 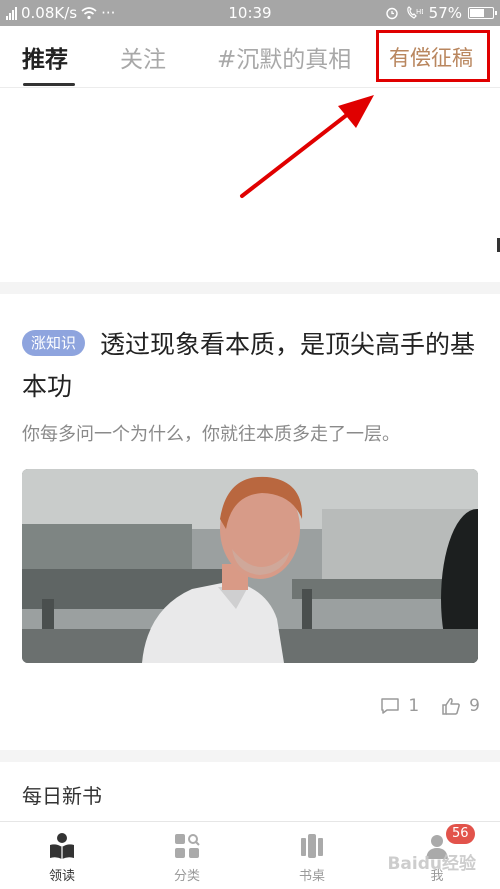 I want to click on book-reader-icon, so click(x=62, y=846).